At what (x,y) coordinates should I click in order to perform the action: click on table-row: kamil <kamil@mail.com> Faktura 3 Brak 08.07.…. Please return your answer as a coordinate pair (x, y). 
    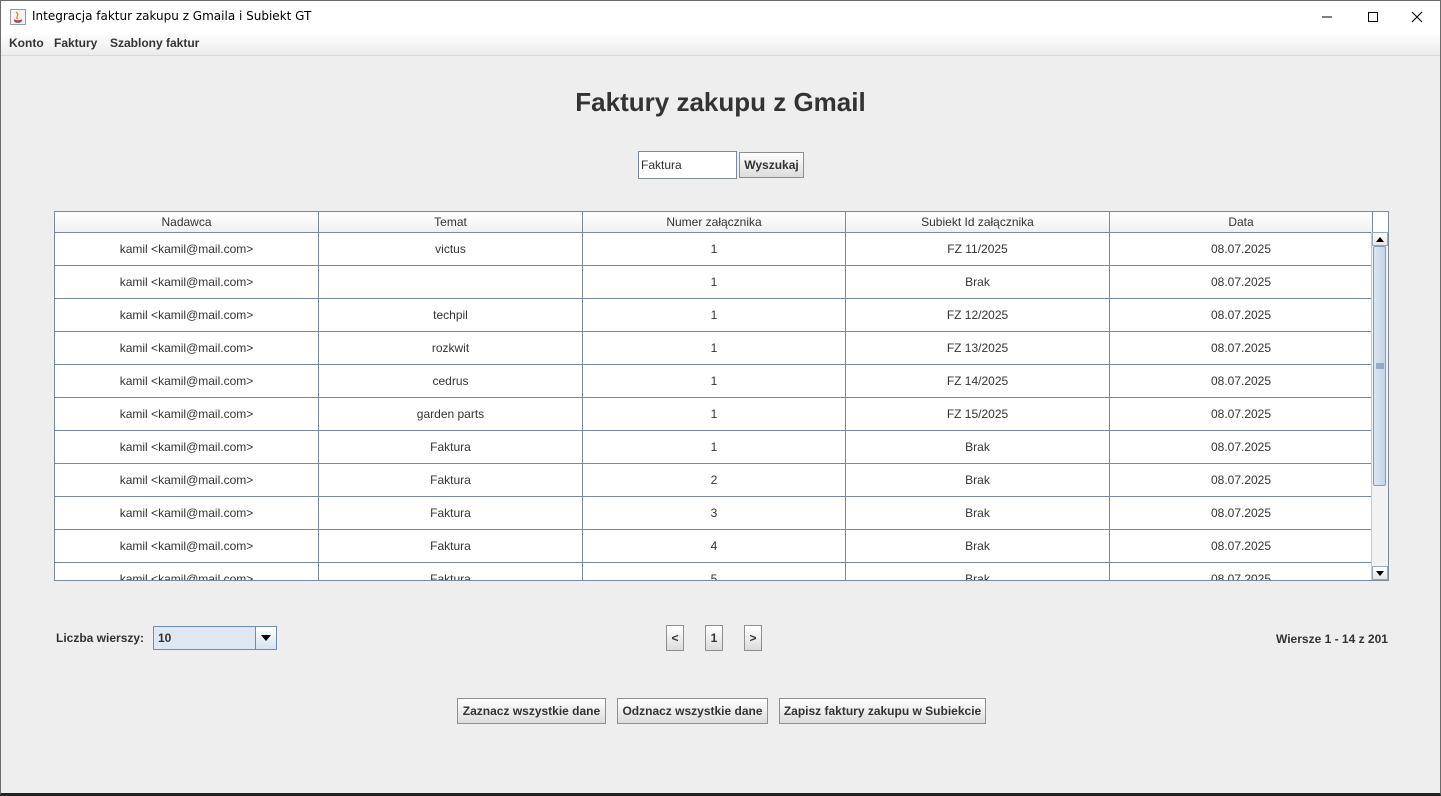
    Looking at the image, I should click on (714, 513).